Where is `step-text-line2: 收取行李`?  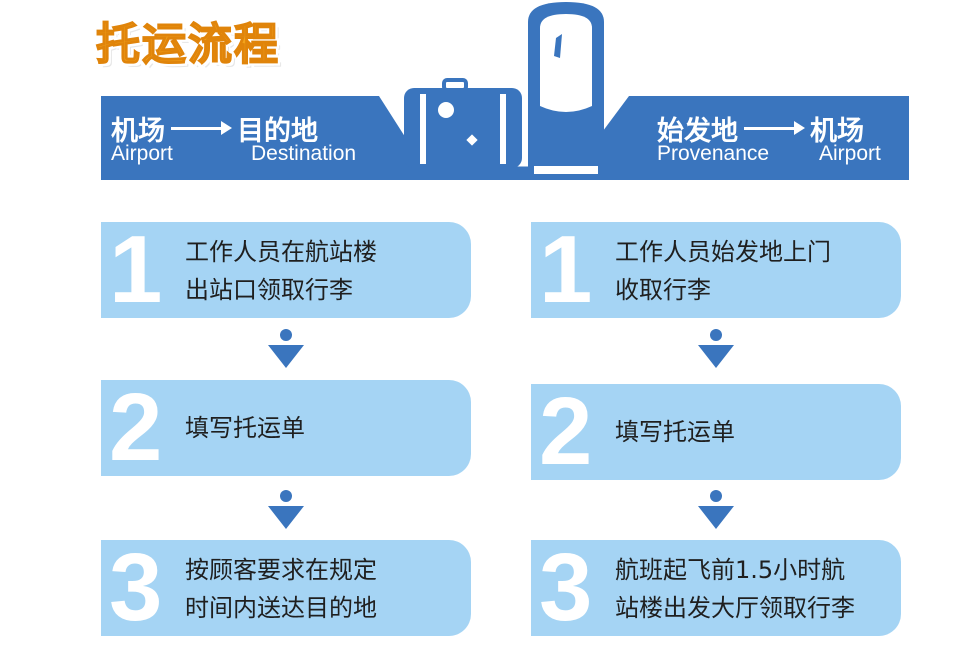
step-text-line2: 收取行李 is located at coordinates (663, 290).